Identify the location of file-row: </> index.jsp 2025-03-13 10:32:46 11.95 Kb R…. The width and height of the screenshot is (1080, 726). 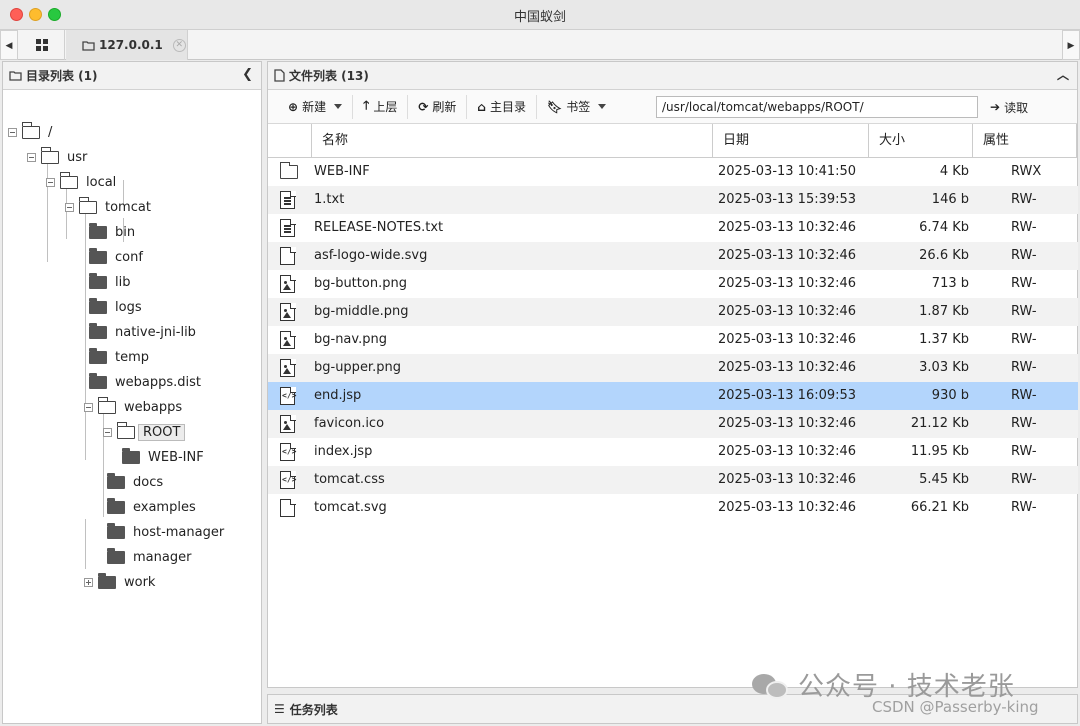
(673, 452).